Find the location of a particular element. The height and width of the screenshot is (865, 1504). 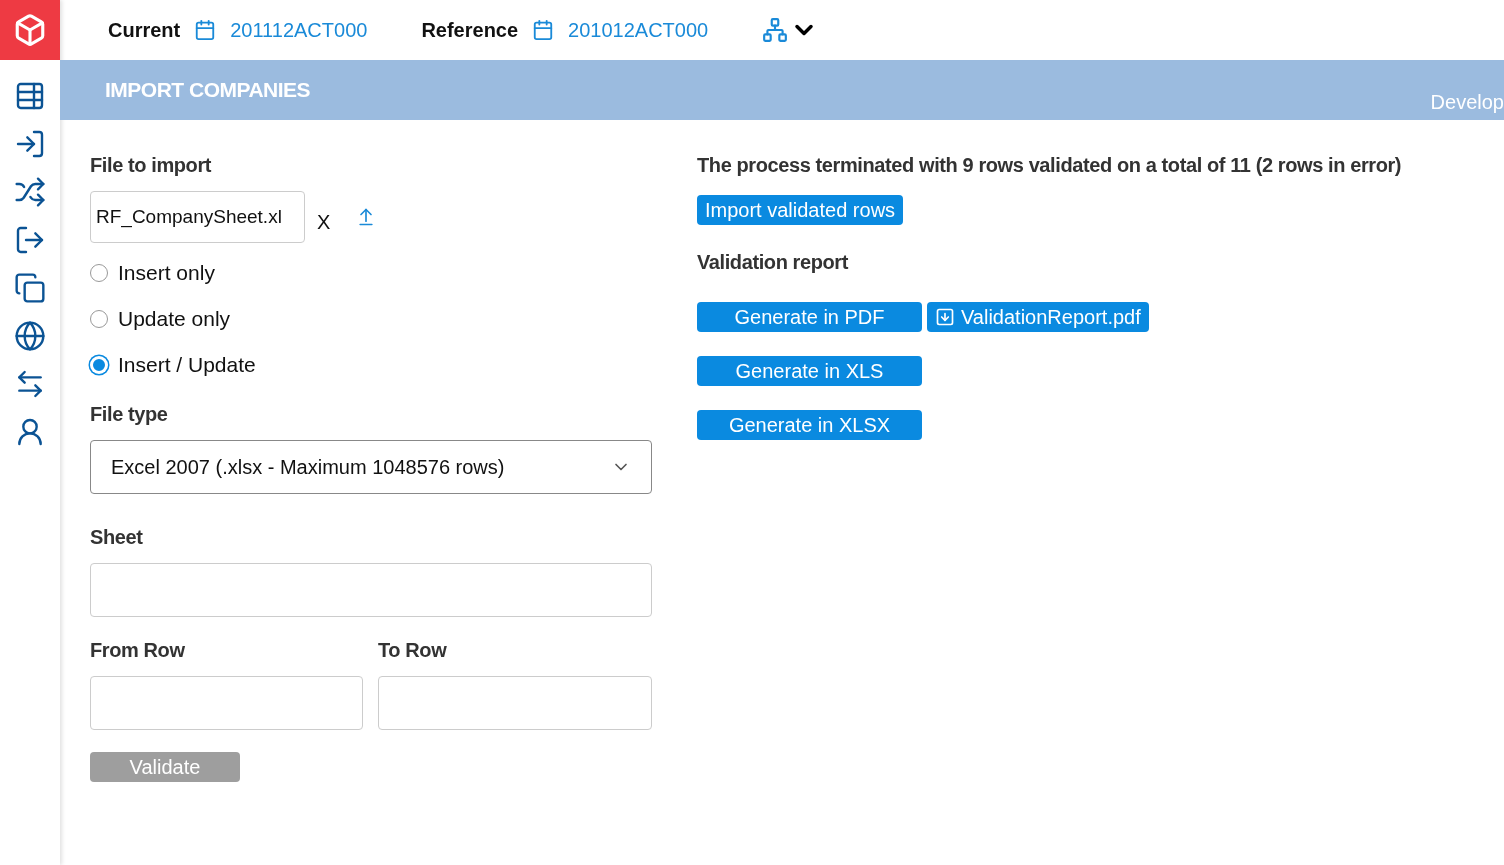

generate-button: Generate in PDF is located at coordinates (809, 317).